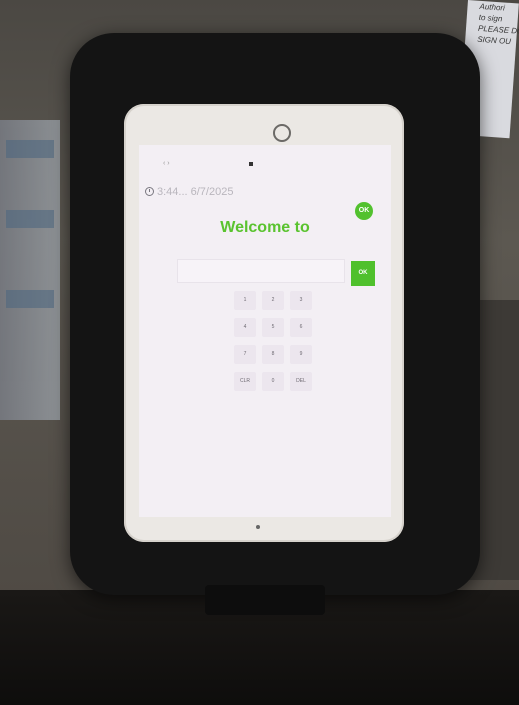 The height and width of the screenshot is (705, 519). I want to click on left-posters, so click(30, 270).